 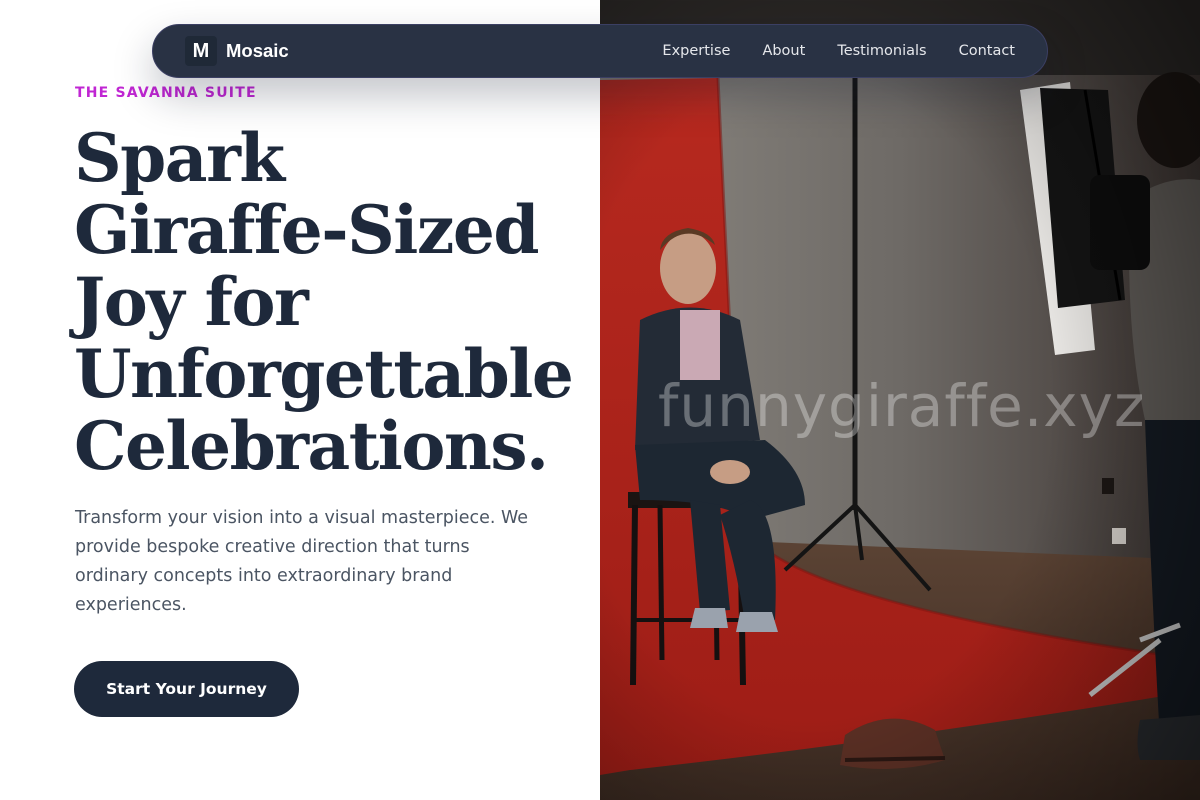 I want to click on nav-links: Expertise About Testimonials Contact, so click(x=838, y=51).